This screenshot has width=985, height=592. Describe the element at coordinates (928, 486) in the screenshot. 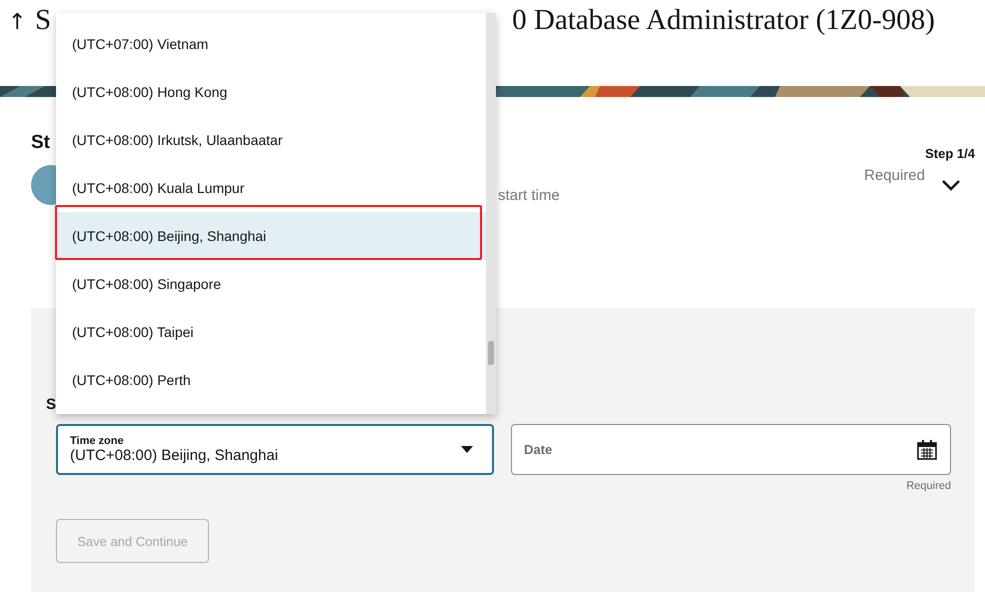

I see `required-hint: Required` at that location.